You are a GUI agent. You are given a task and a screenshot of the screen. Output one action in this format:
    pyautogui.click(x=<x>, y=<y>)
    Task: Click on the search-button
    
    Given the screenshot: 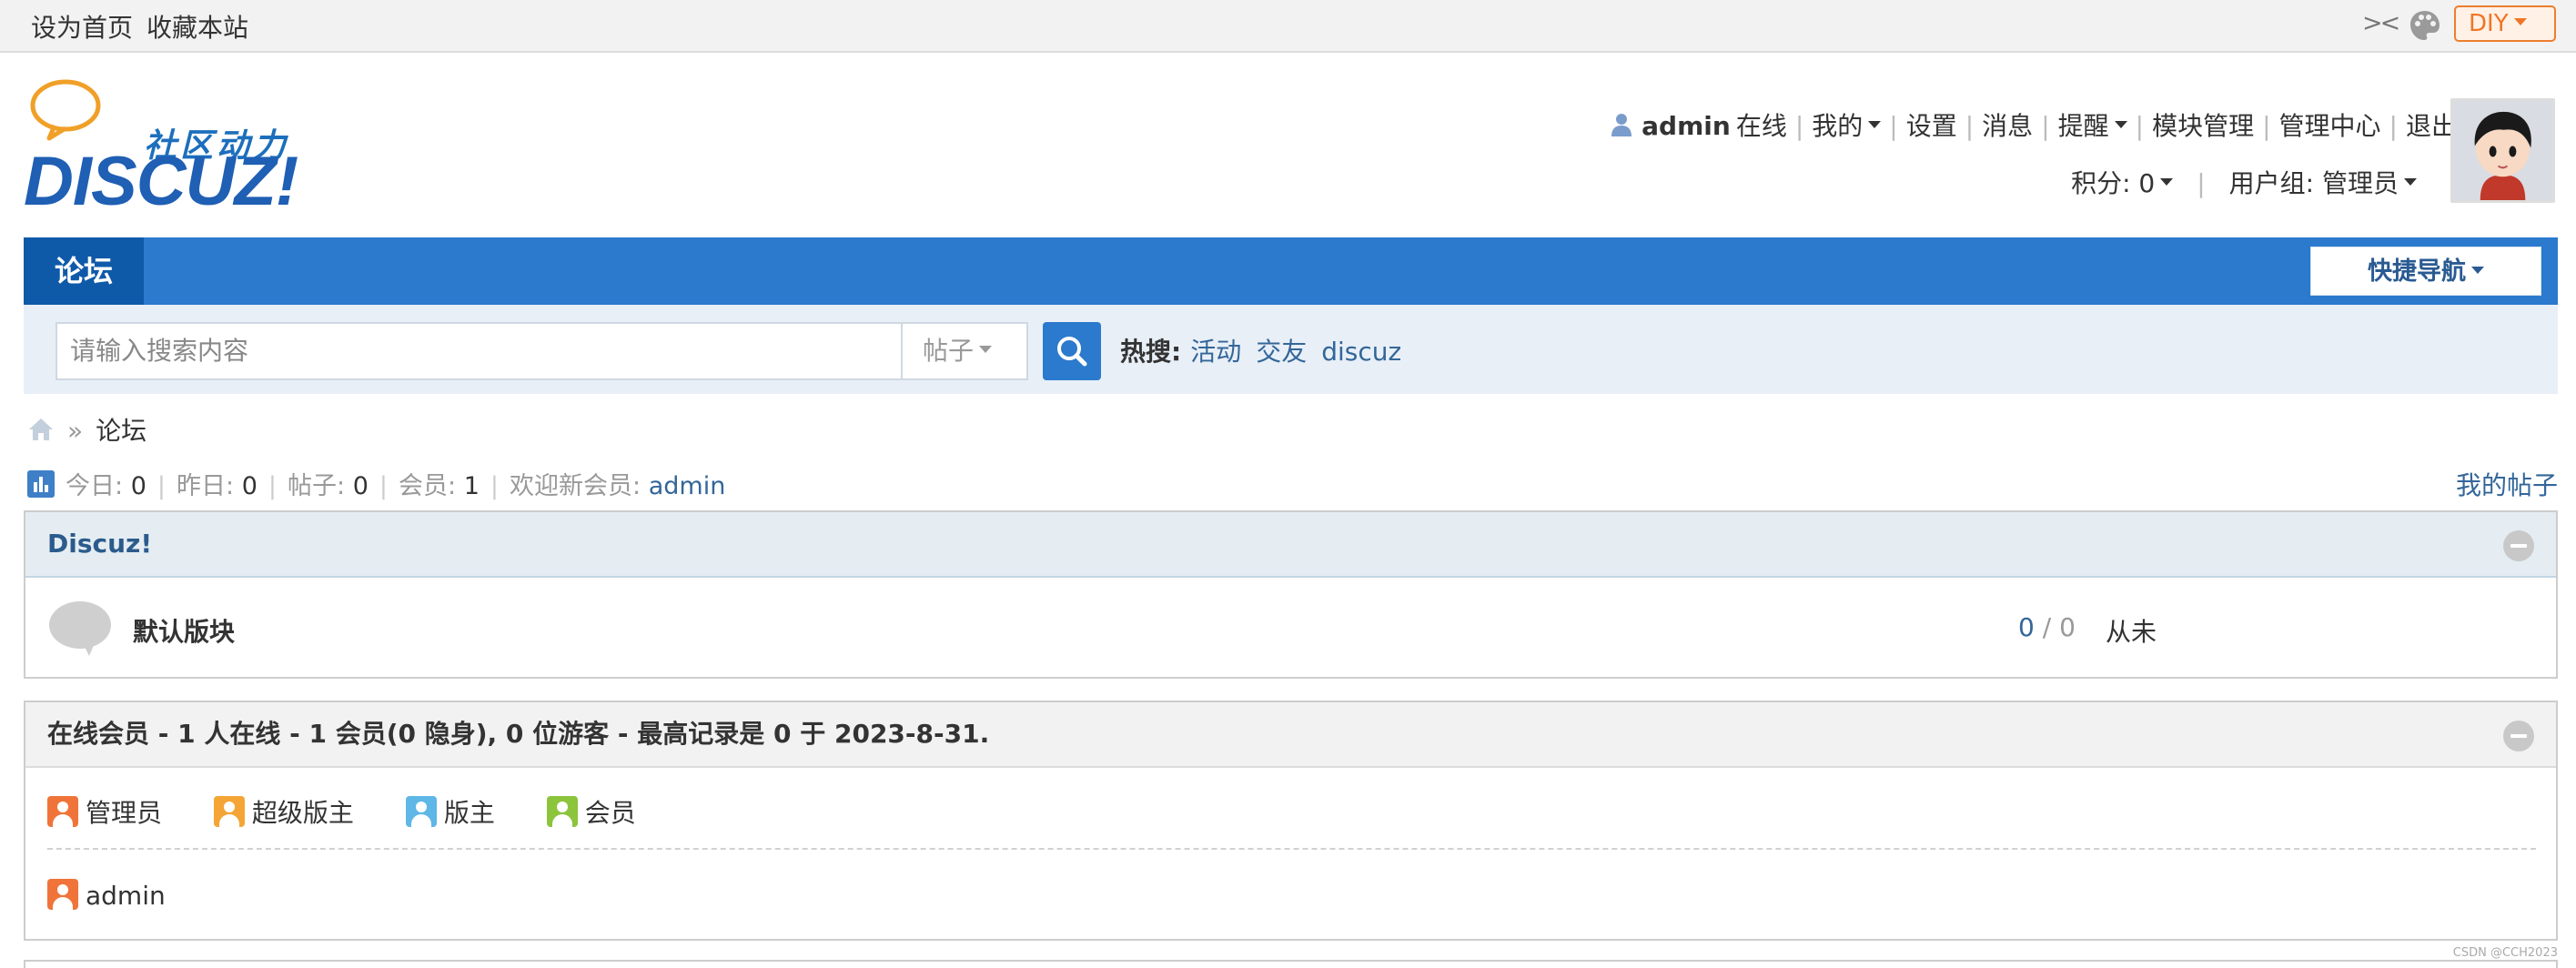 What is the action you would take?
    pyautogui.click(x=1072, y=351)
    